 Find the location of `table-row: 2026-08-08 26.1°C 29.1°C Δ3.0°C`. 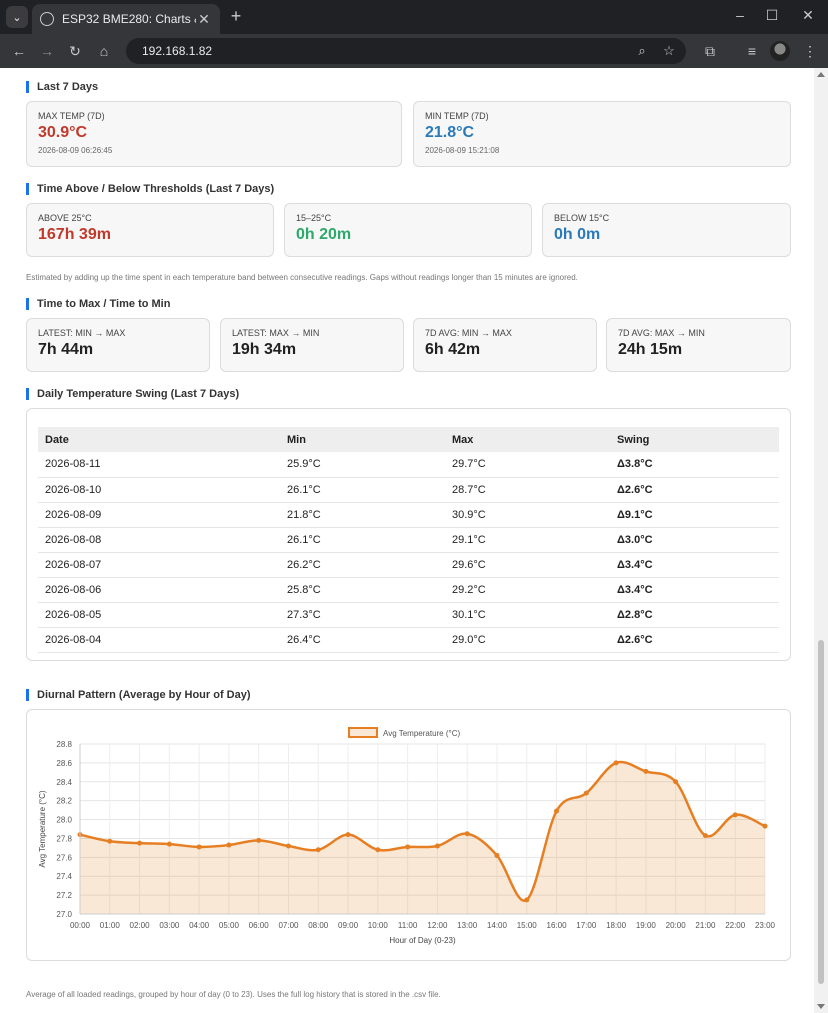

table-row: 2026-08-08 26.1°C 29.1°C Δ3.0°C is located at coordinates (408, 540).